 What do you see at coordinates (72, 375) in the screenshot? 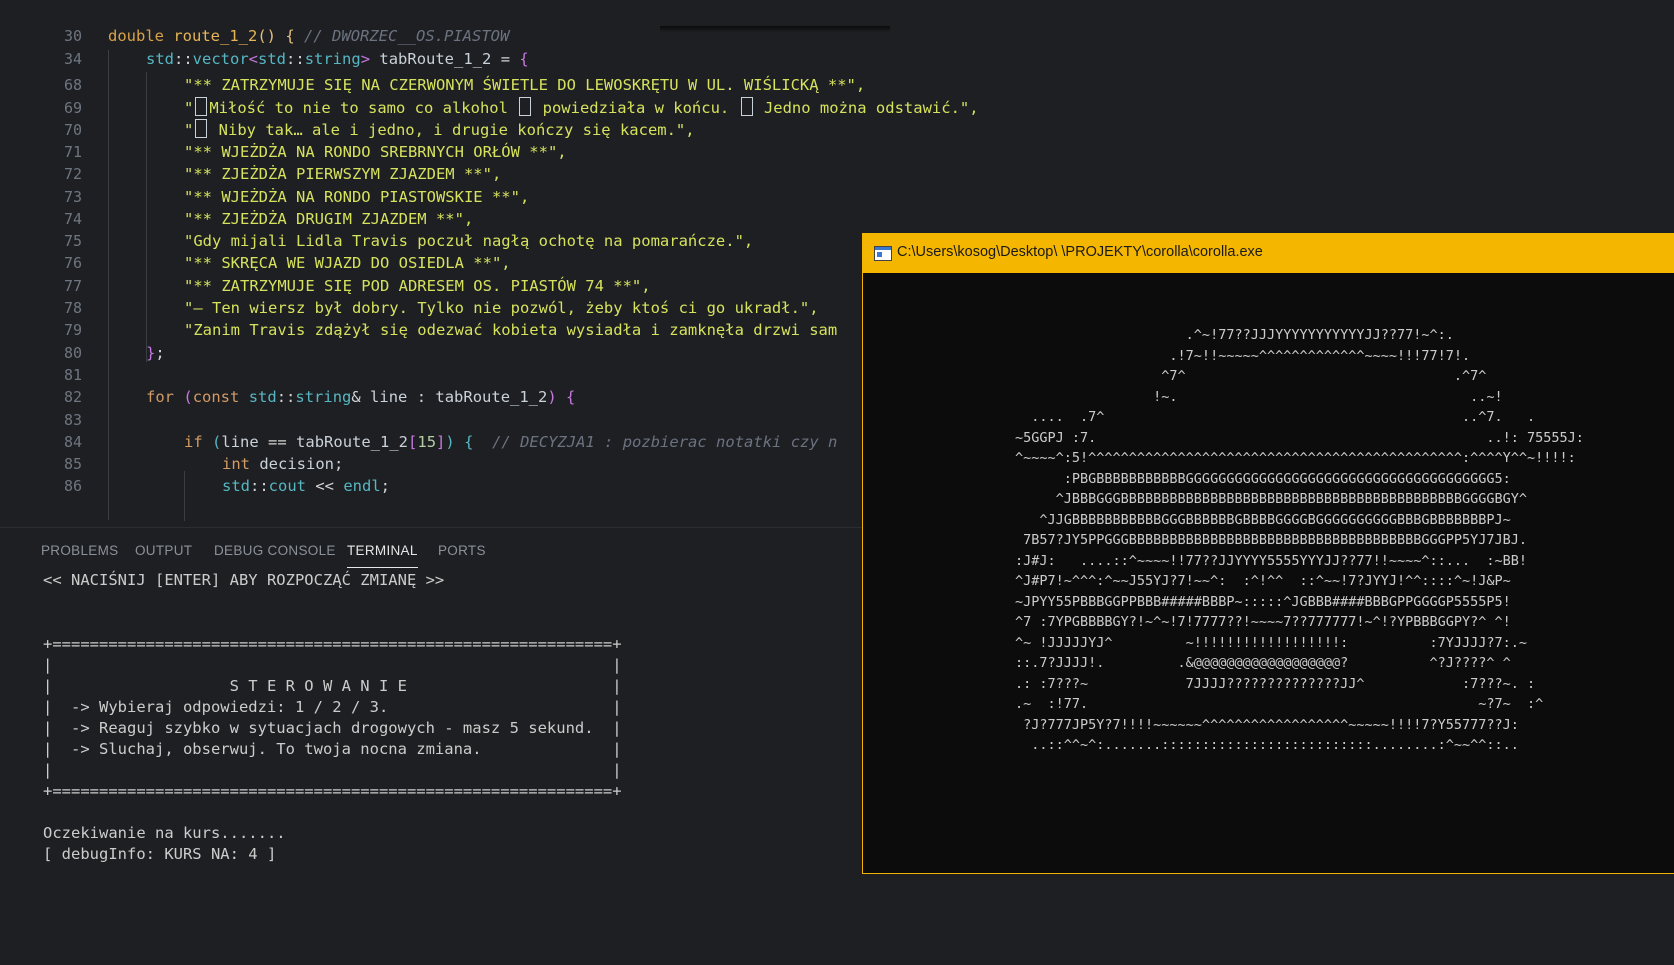
I see `line-number: 81` at bounding box center [72, 375].